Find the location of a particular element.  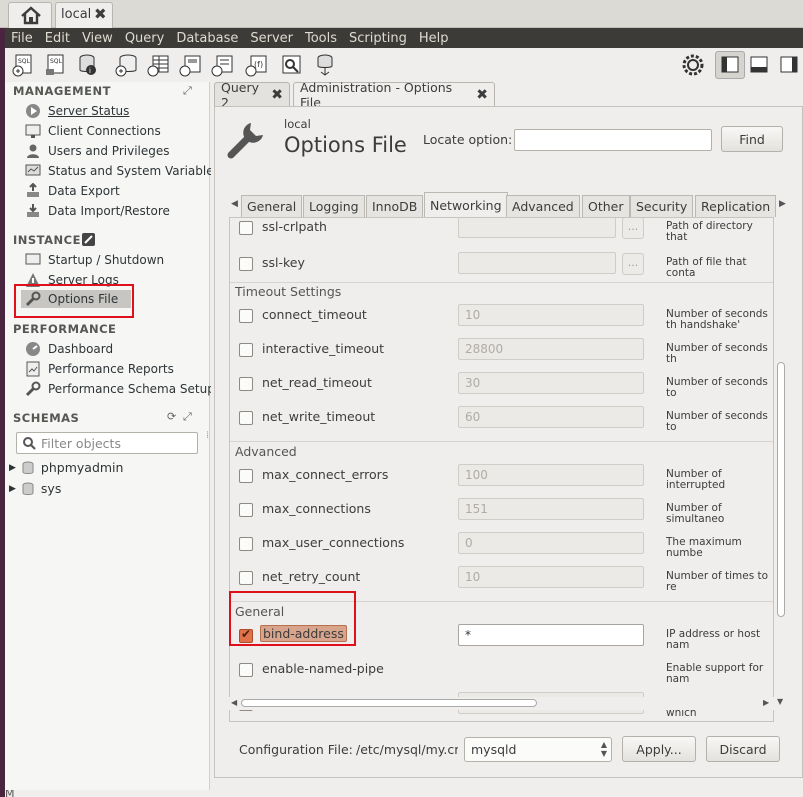

settings-gear-icon is located at coordinates (693, 65).